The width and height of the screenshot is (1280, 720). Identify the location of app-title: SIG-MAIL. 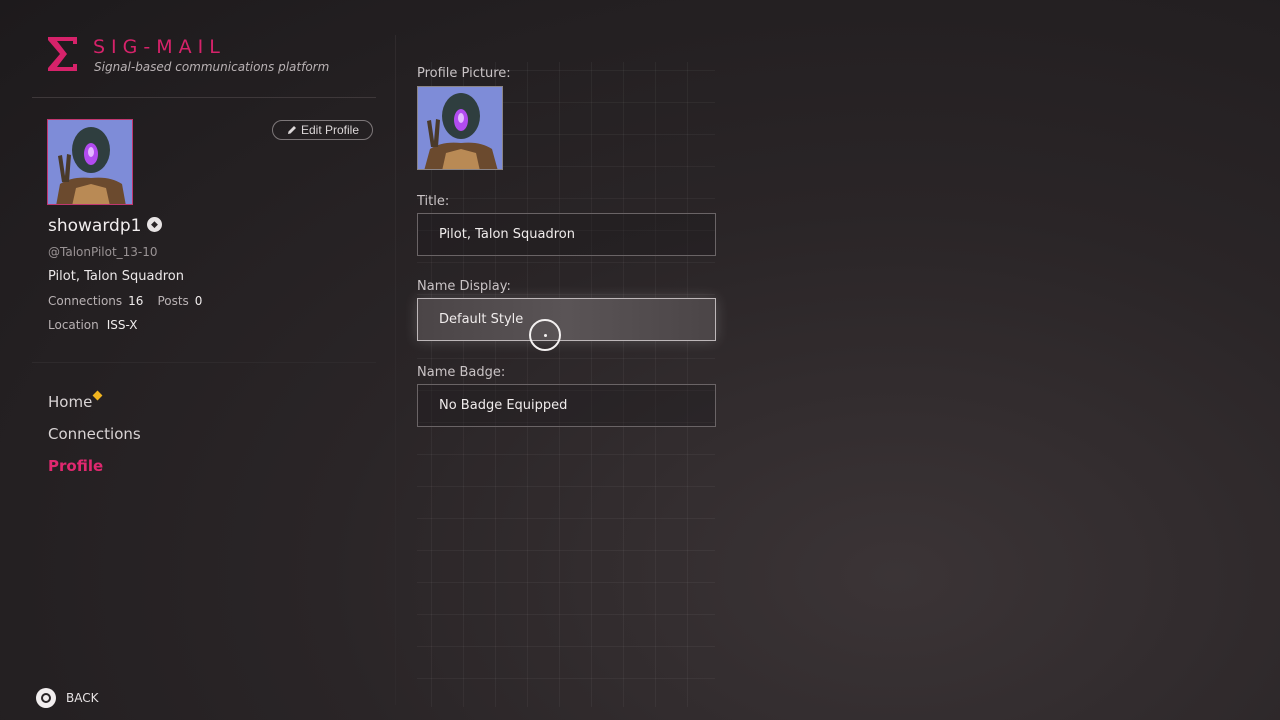
(159, 47).